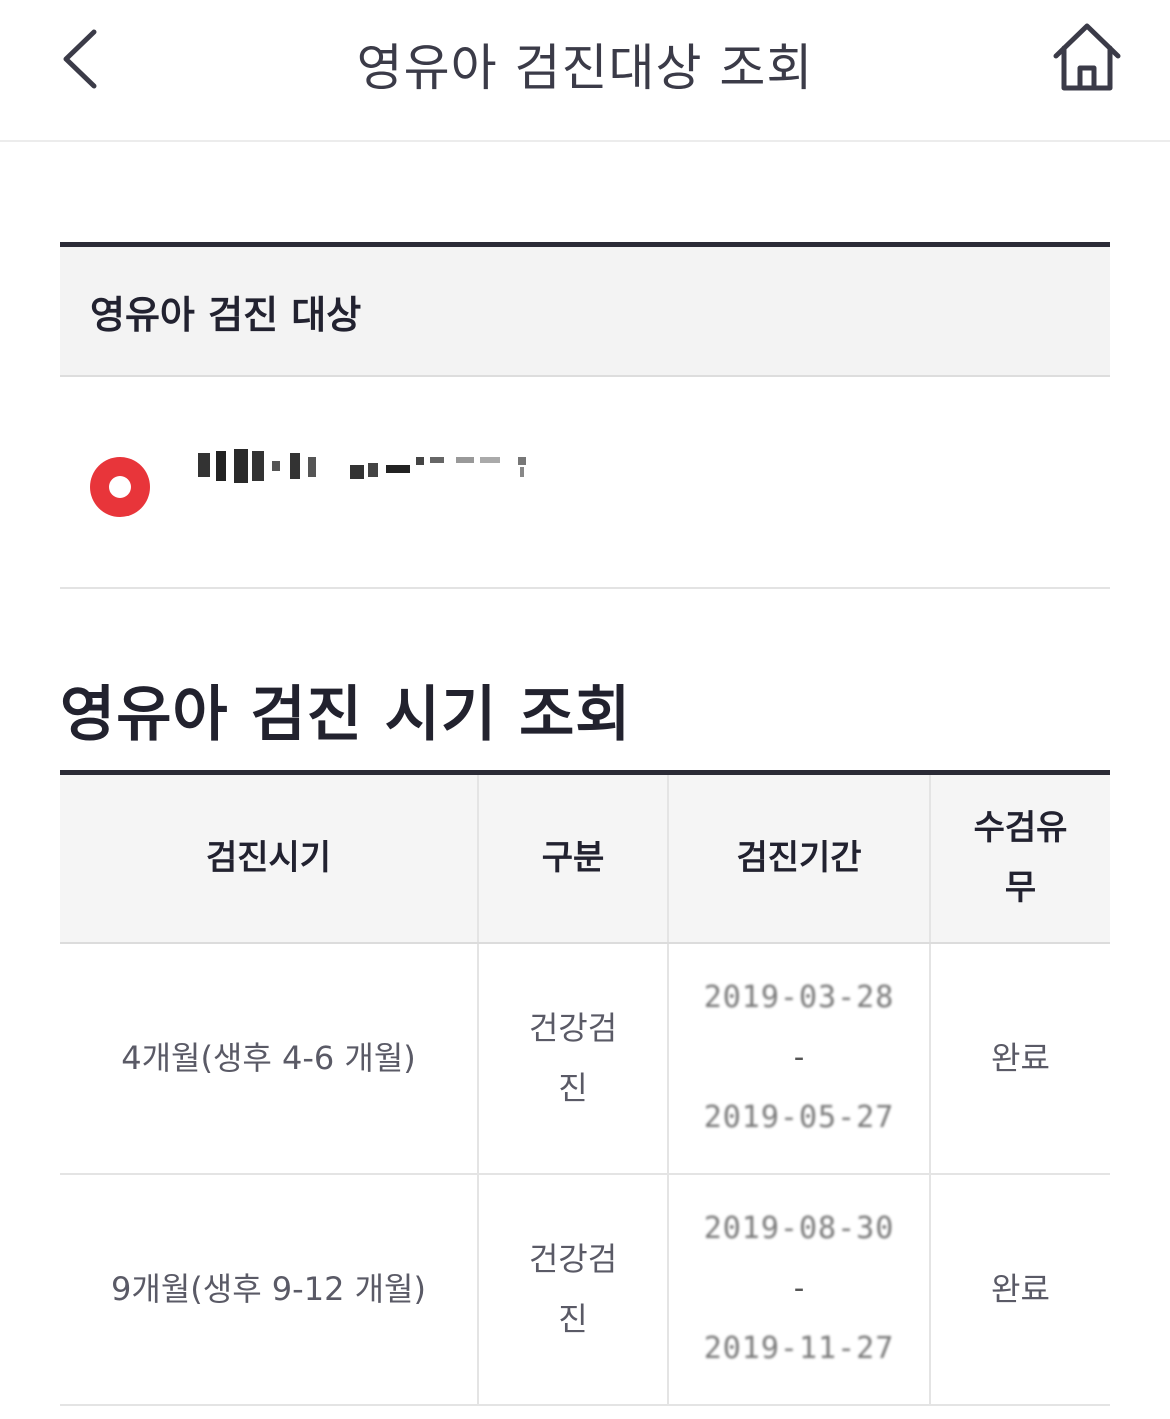 The height and width of the screenshot is (1419, 1170). What do you see at coordinates (269, 858) in the screenshot?
I see `column-header-period: 검진시기` at bounding box center [269, 858].